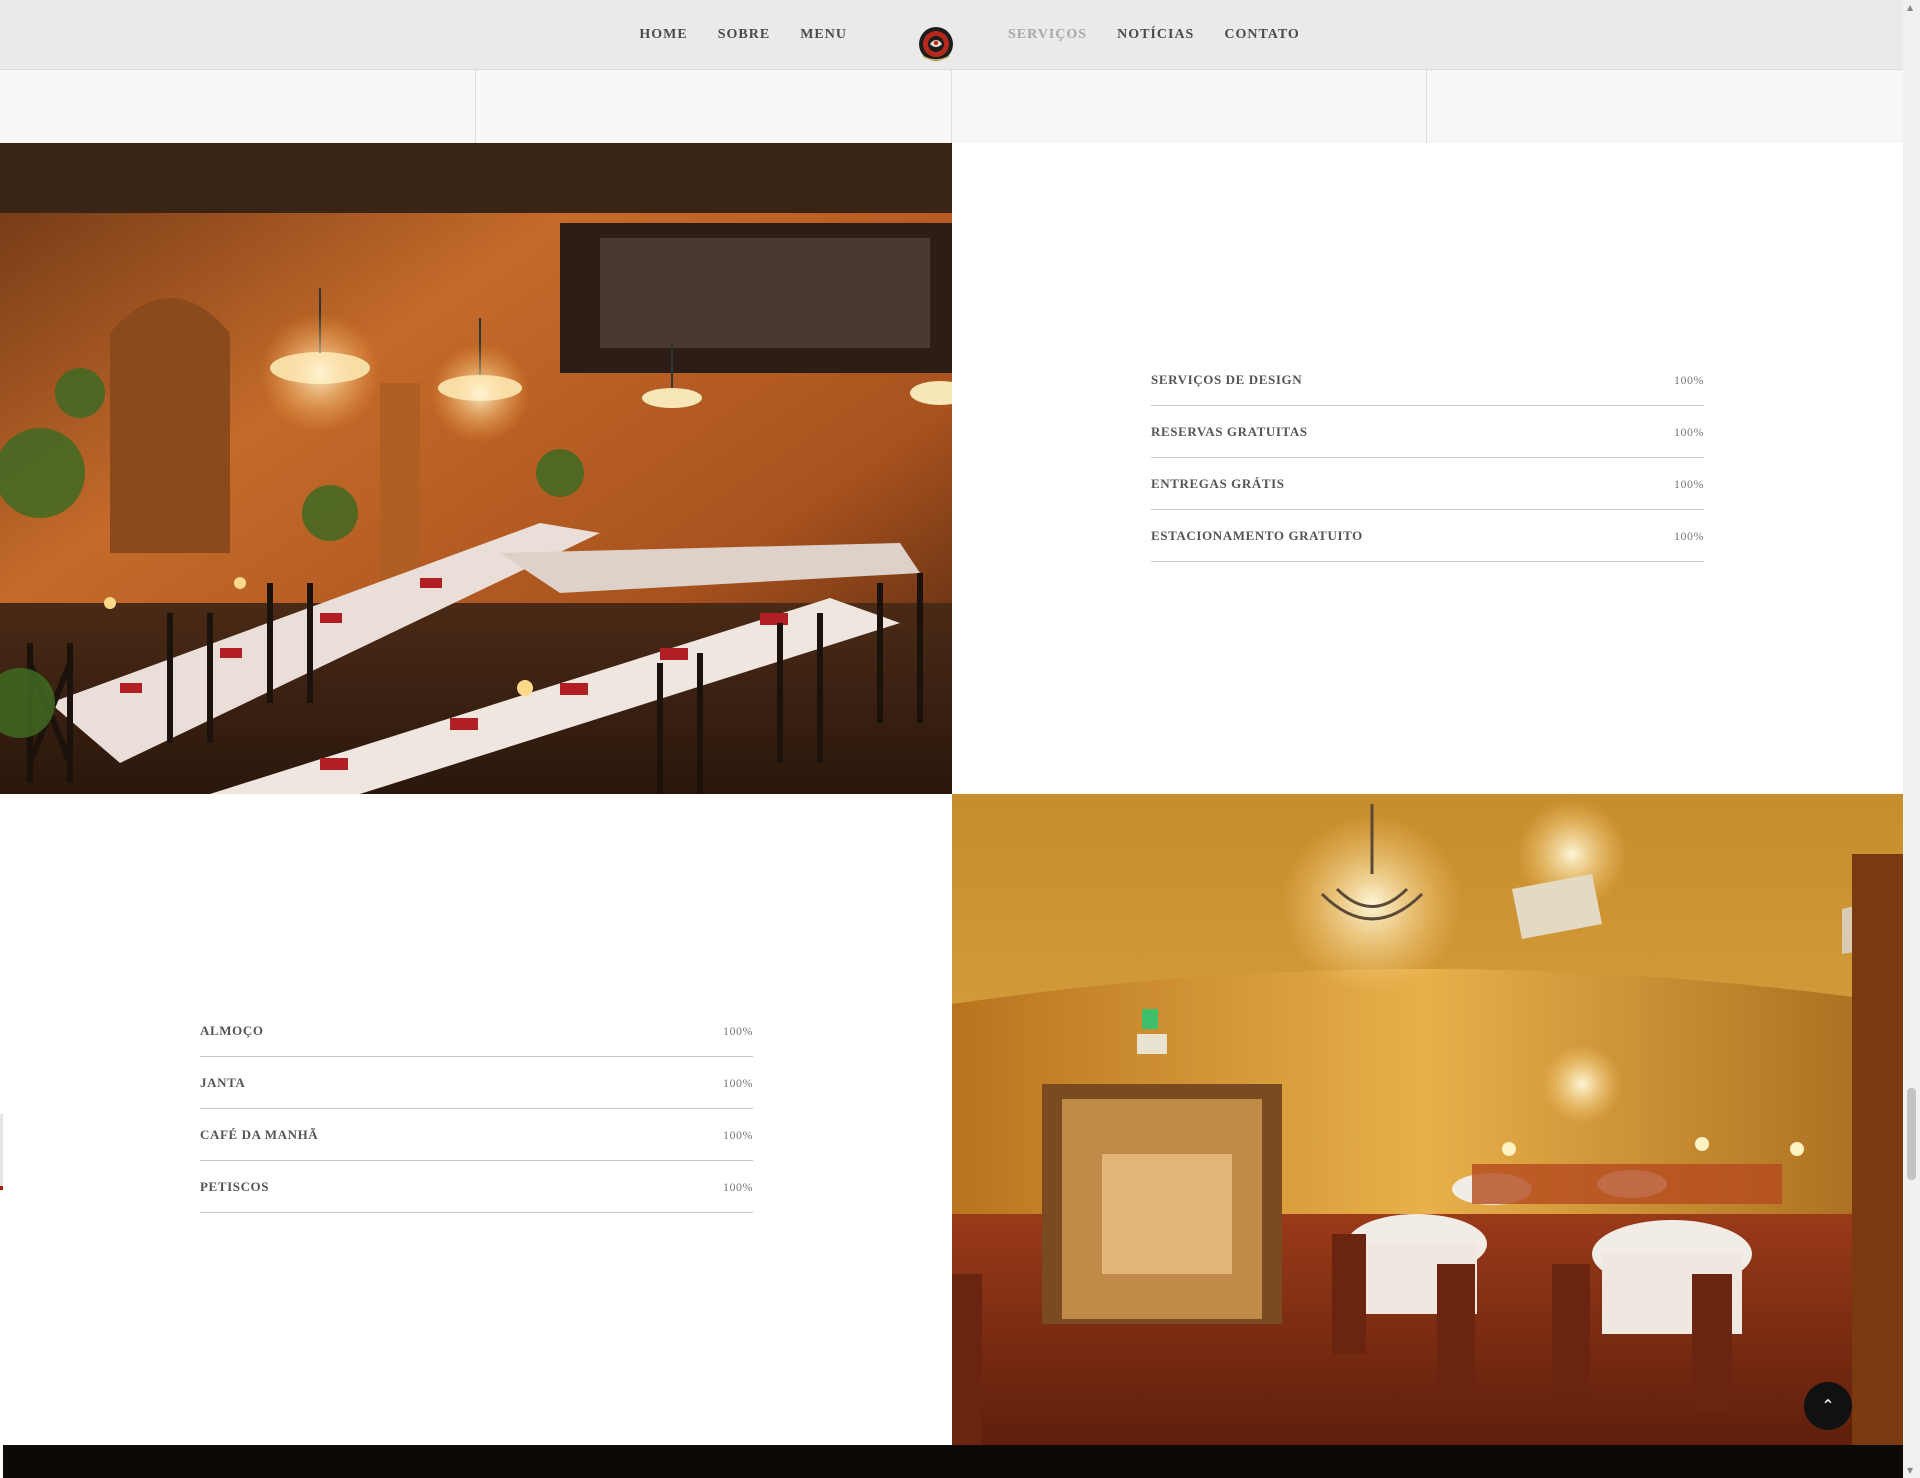  What do you see at coordinates (823, 35) in the screenshot?
I see `nav-link-menu: MENU` at bounding box center [823, 35].